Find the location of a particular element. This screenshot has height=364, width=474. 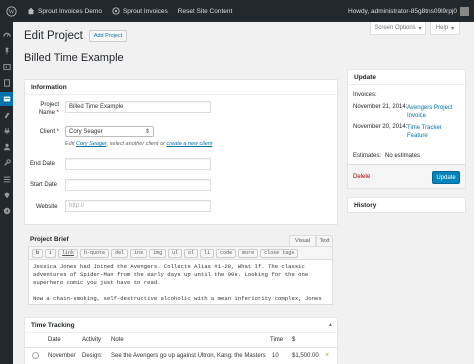

media-icon is located at coordinates (6, 67).